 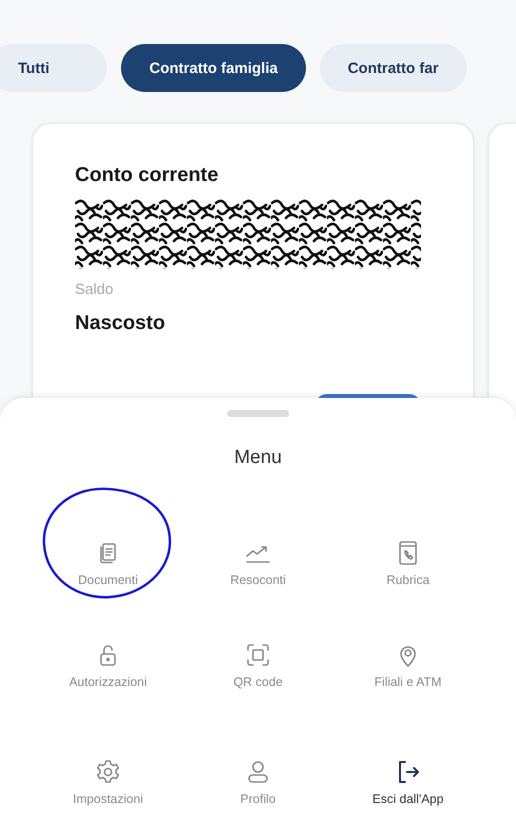 I want to click on menu-item: Rubrica, so click(x=408, y=563).